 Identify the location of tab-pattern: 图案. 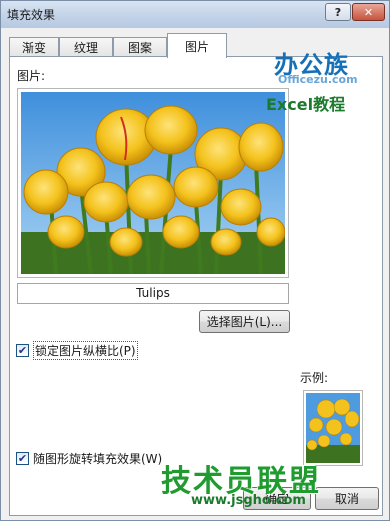
(140, 47).